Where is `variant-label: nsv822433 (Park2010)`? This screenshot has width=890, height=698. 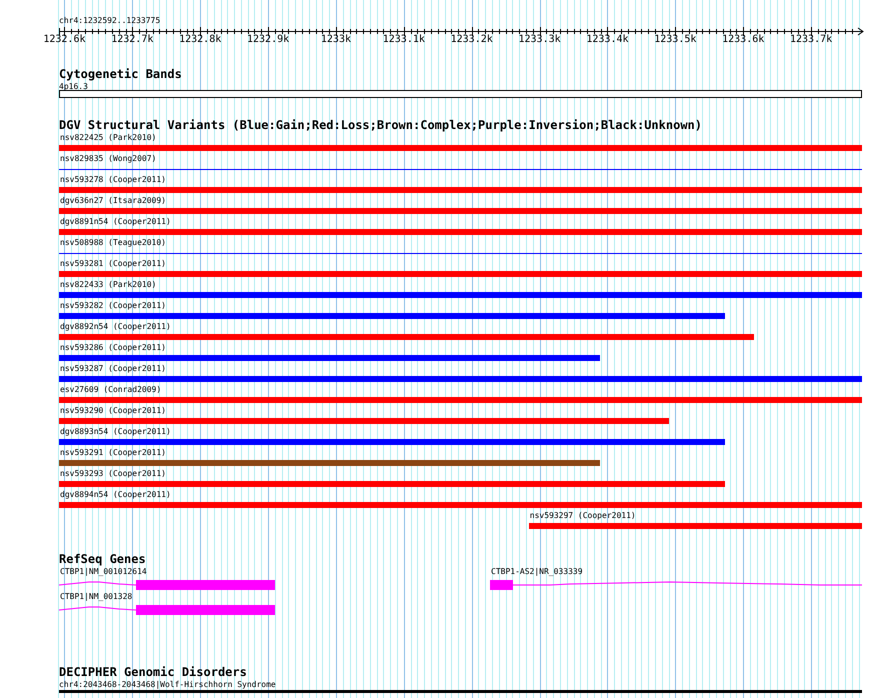 variant-label: nsv822433 (Park2010) is located at coordinates (107, 284).